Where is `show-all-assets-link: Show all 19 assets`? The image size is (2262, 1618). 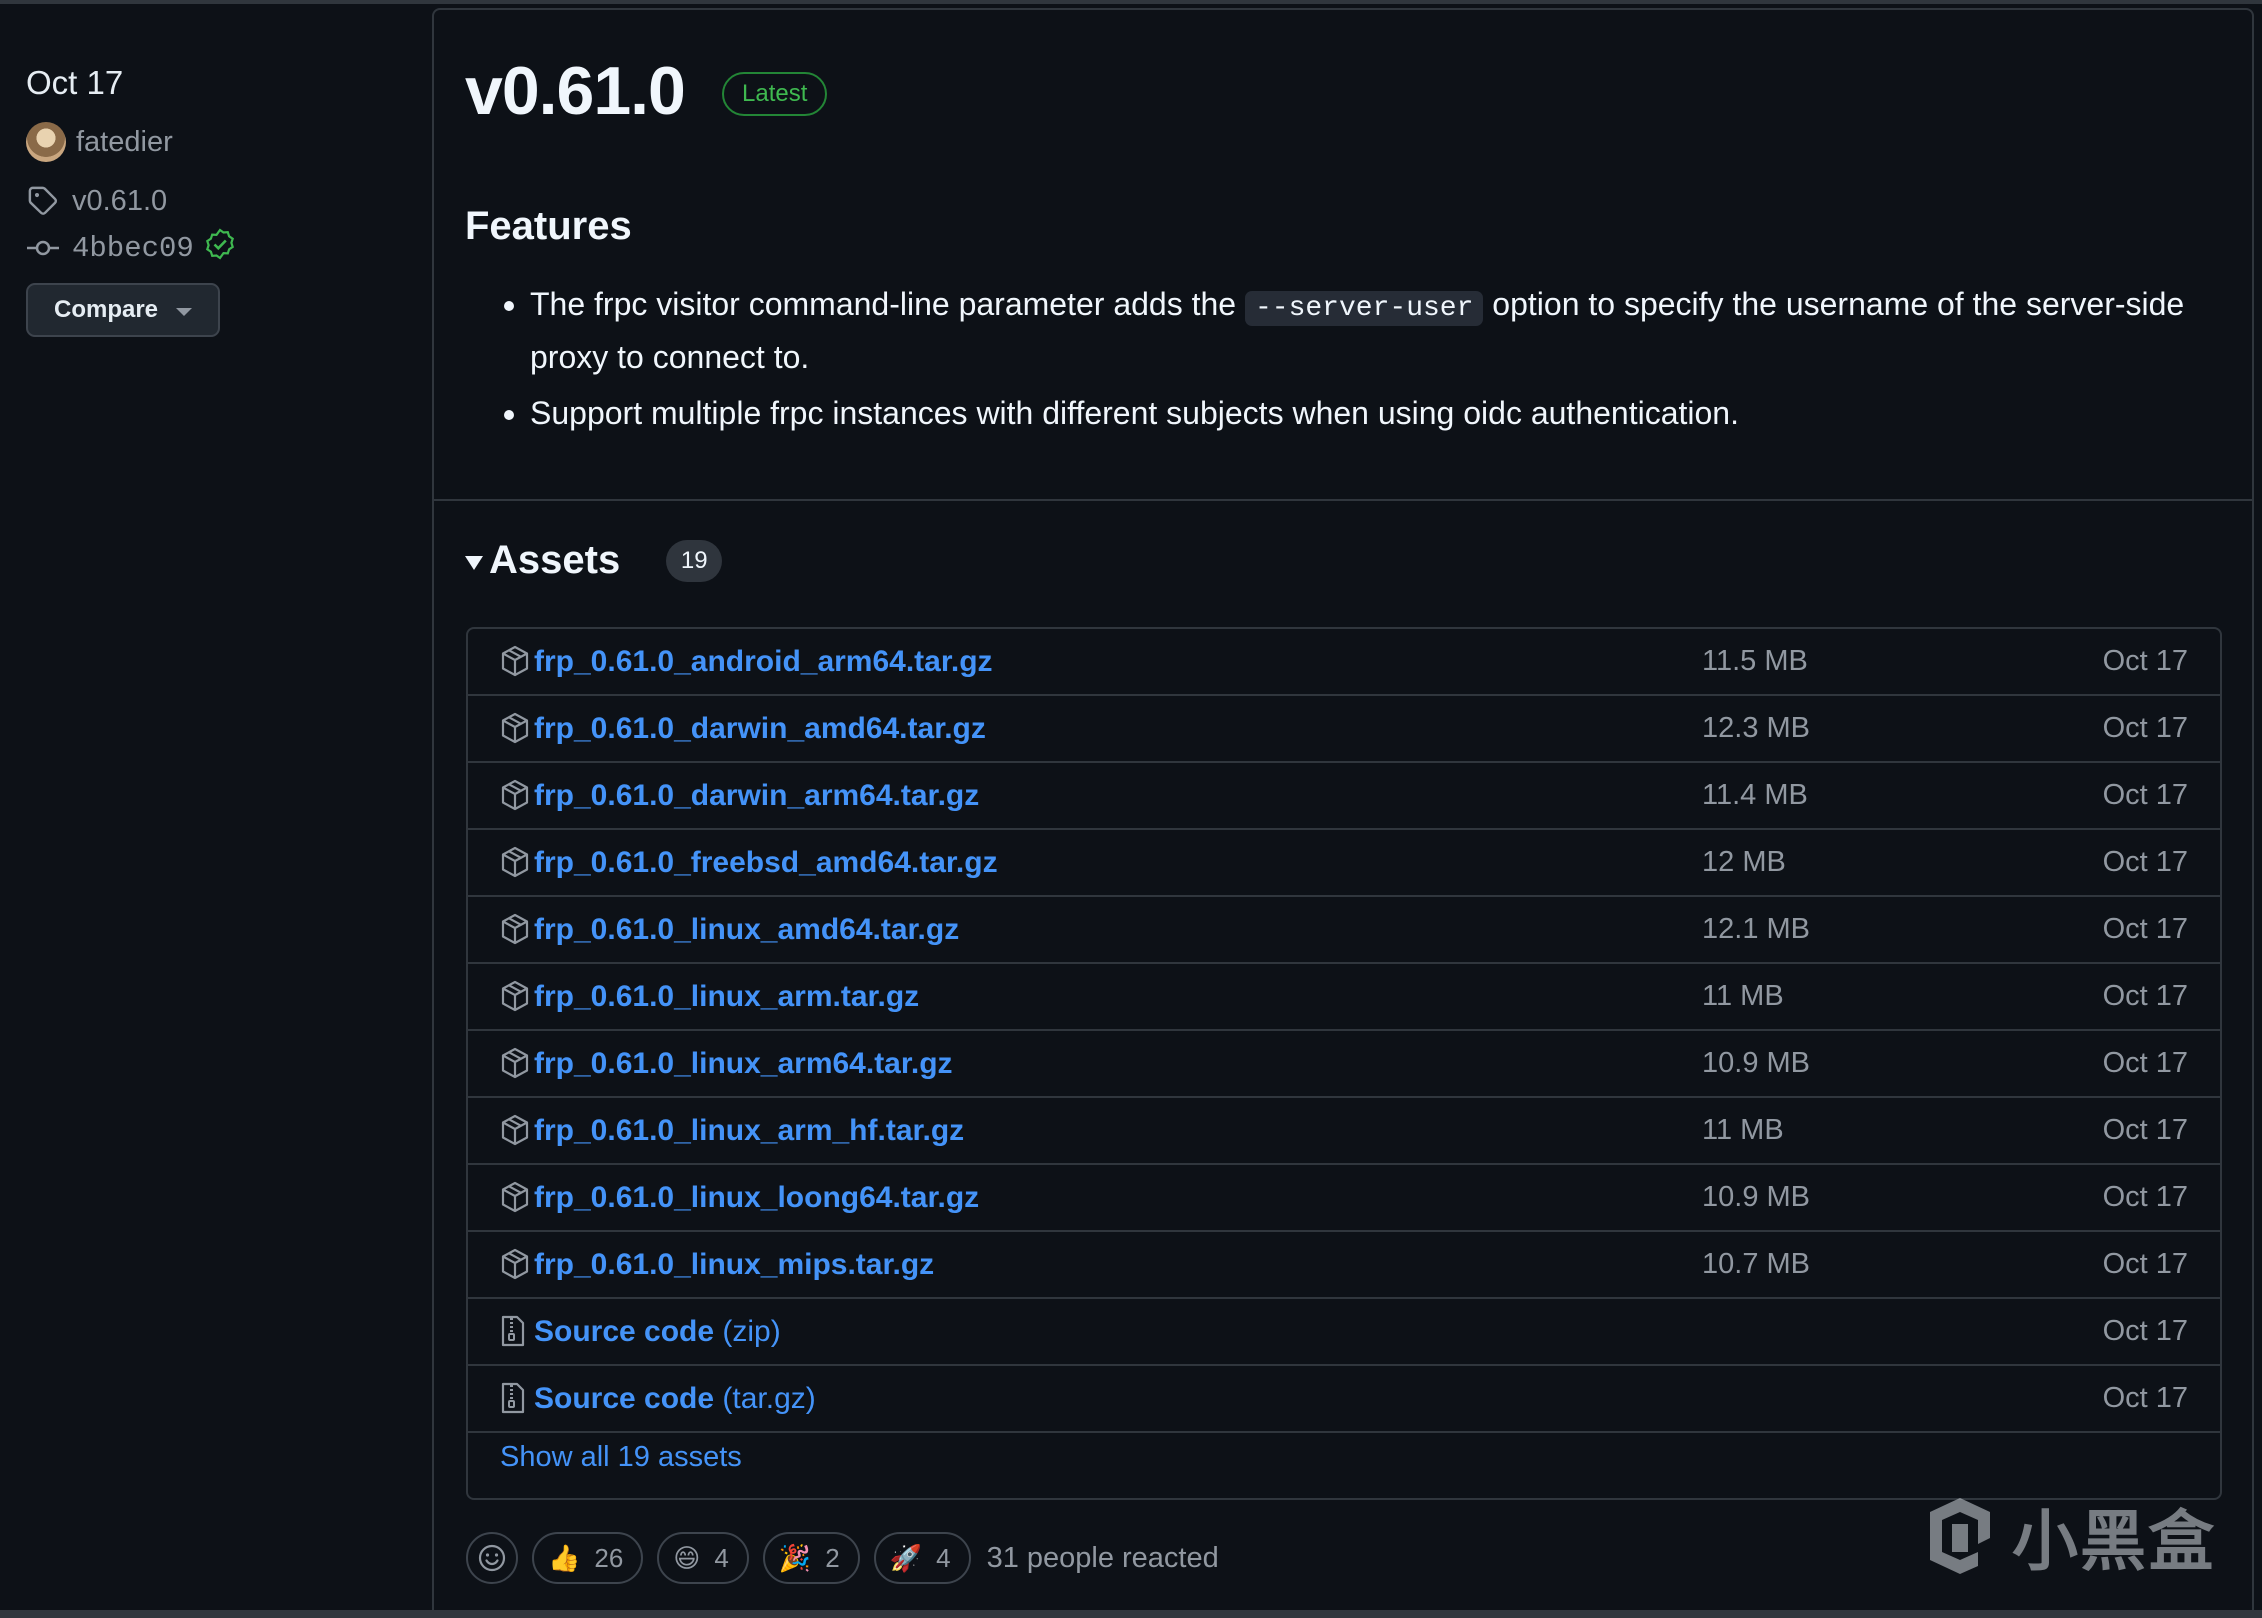
show-all-assets-link: Show all 19 assets is located at coordinates (621, 1457).